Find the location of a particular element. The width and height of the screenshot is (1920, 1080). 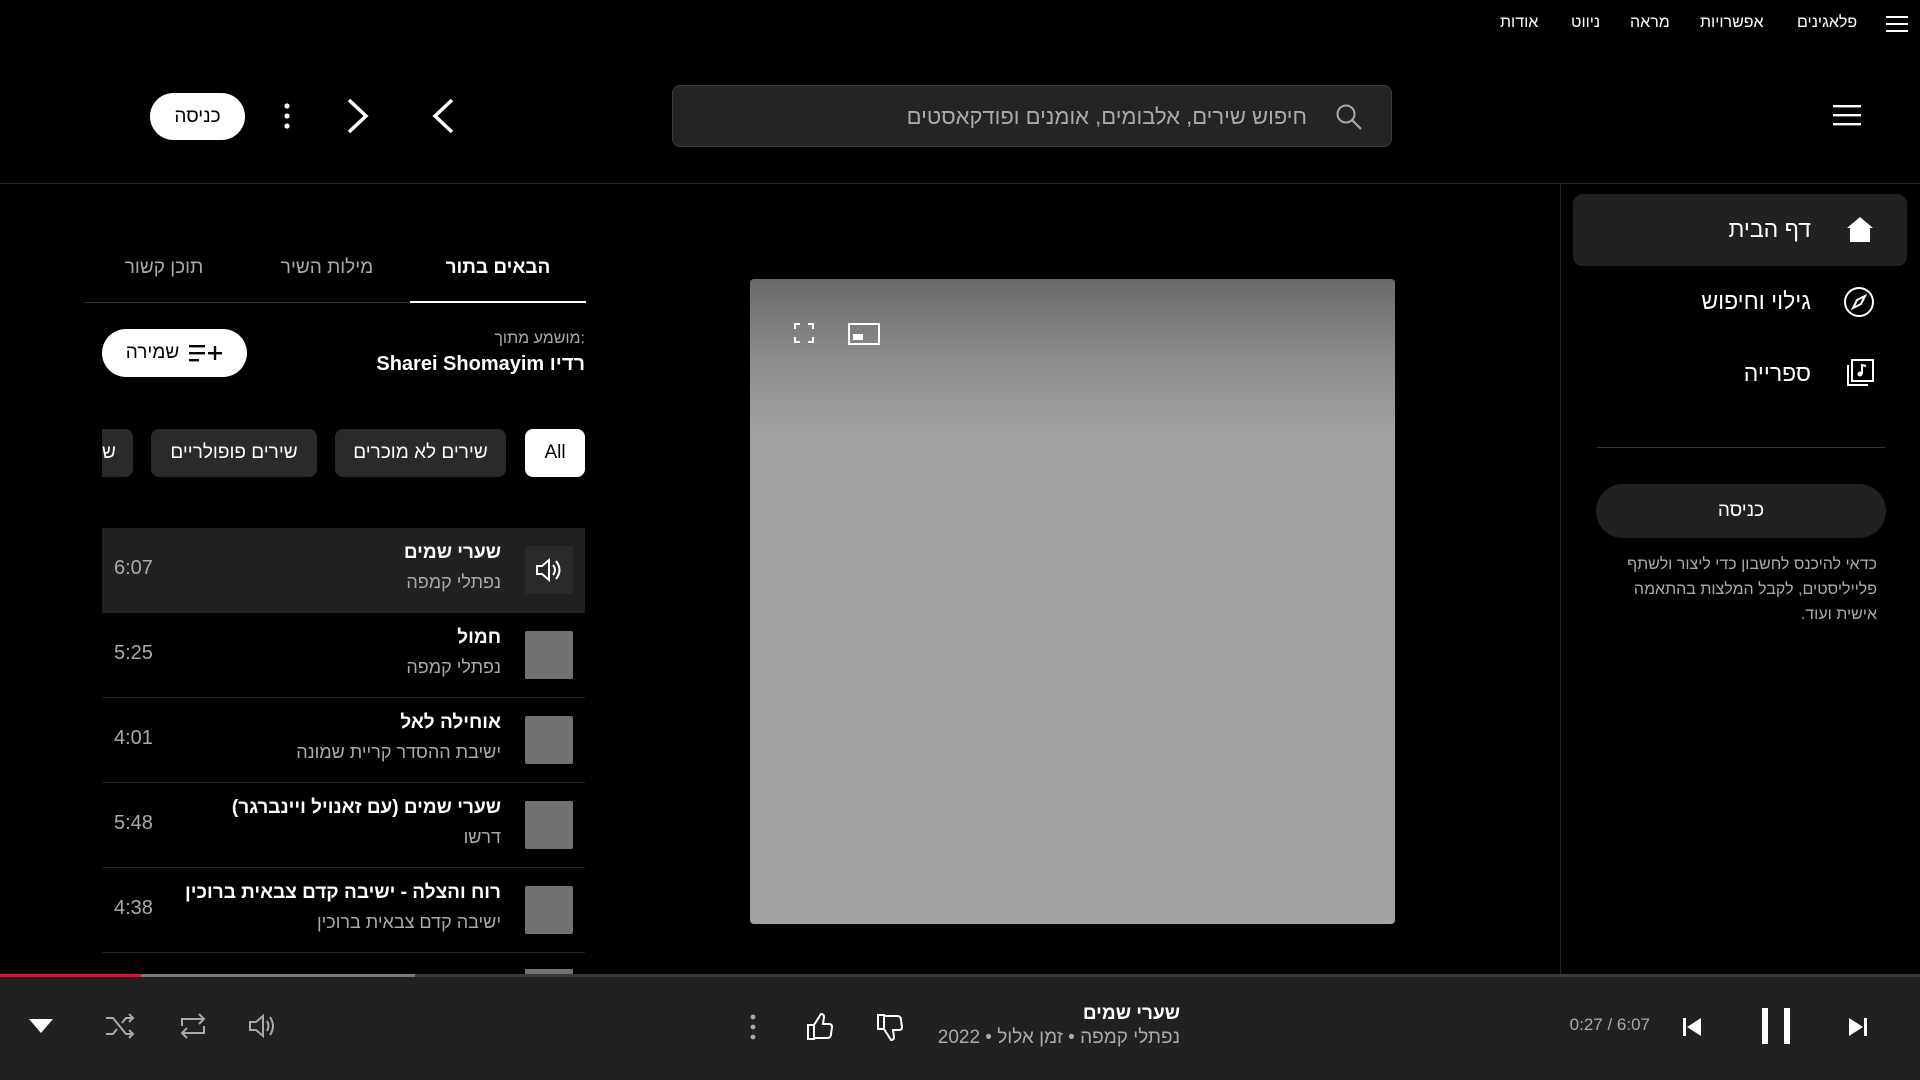

save-queue-button: שמירה is located at coordinates (174, 353).